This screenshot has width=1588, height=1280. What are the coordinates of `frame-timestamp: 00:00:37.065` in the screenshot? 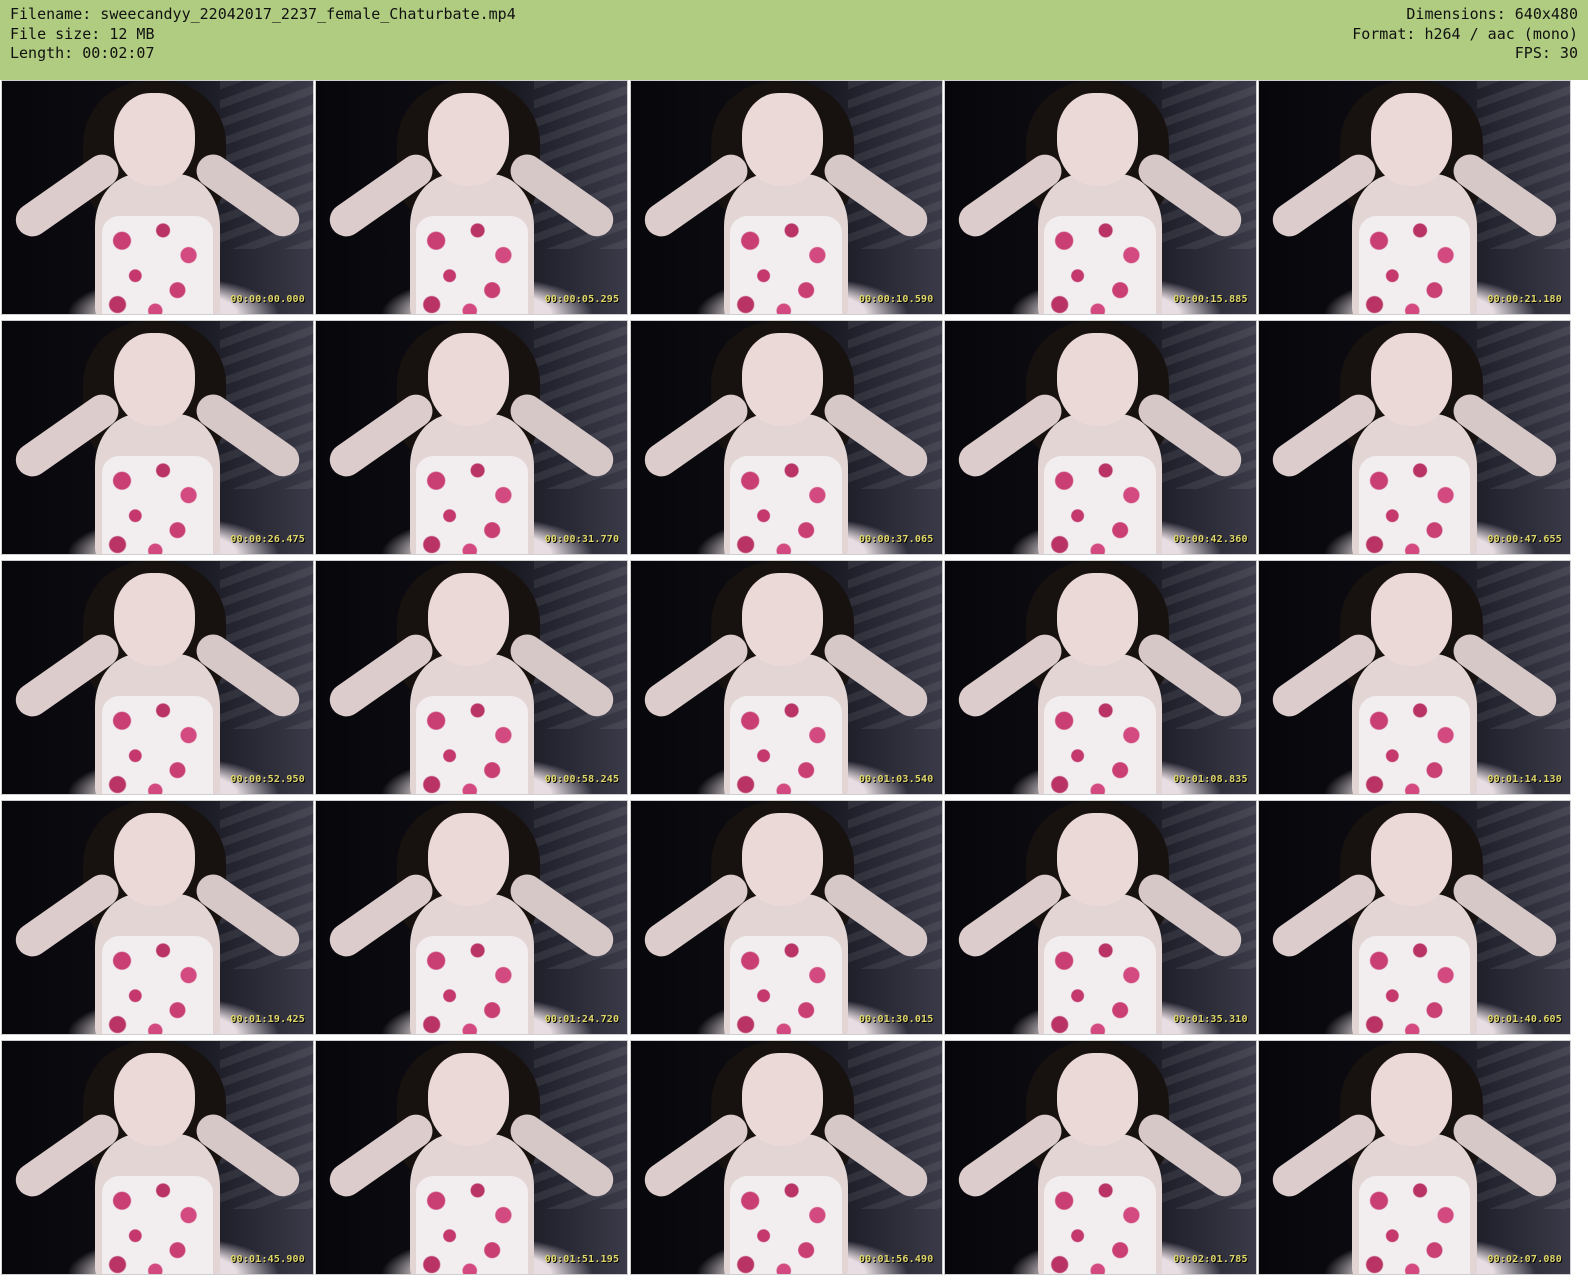 It's located at (896, 539).